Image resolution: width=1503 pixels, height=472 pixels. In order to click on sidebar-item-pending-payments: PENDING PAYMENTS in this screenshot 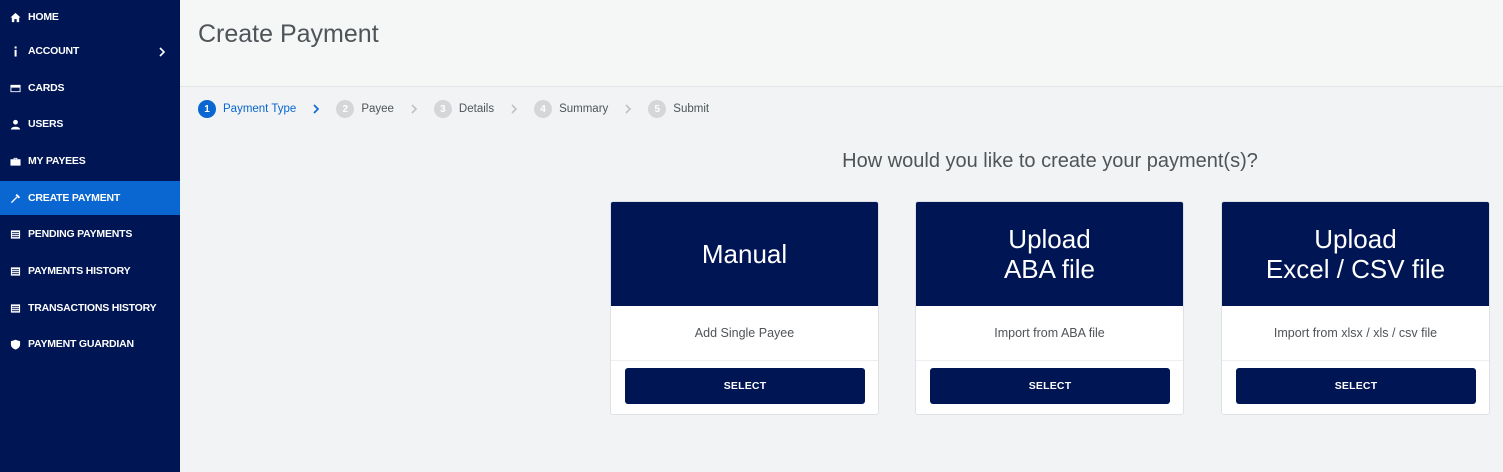, I will do `click(90, 234)`.